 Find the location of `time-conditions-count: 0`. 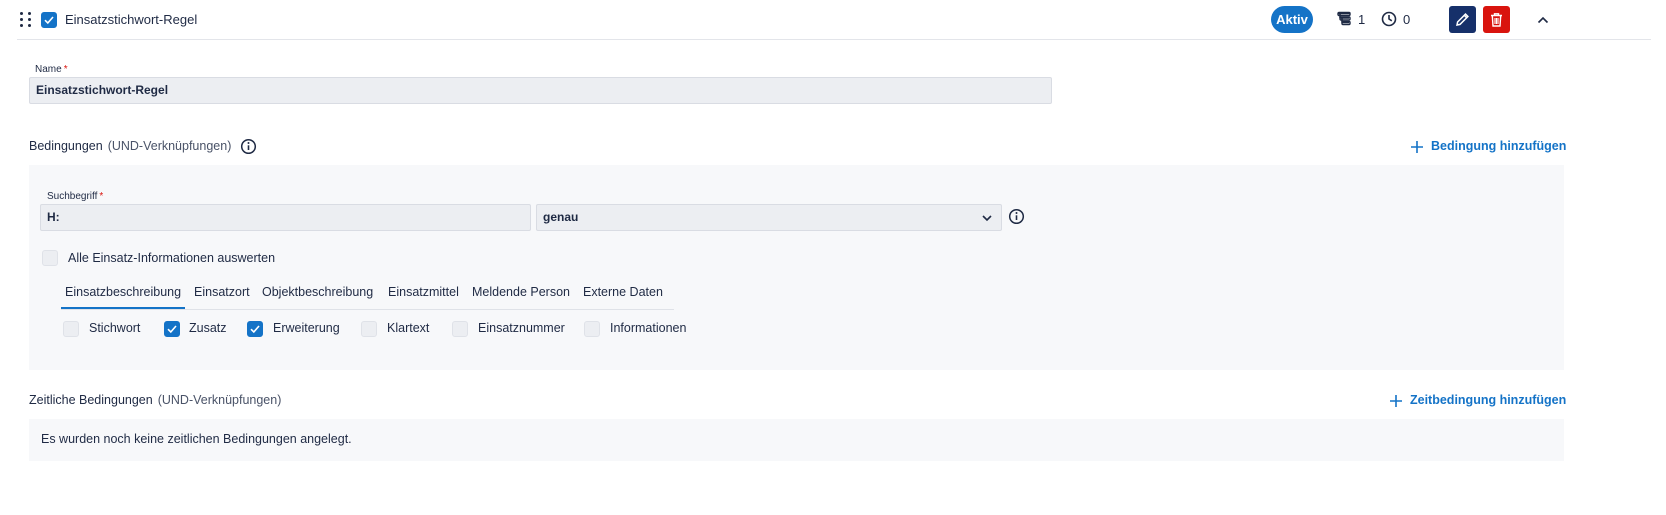

time-conditions-count: 0 is located at coordinates (1398, 20).